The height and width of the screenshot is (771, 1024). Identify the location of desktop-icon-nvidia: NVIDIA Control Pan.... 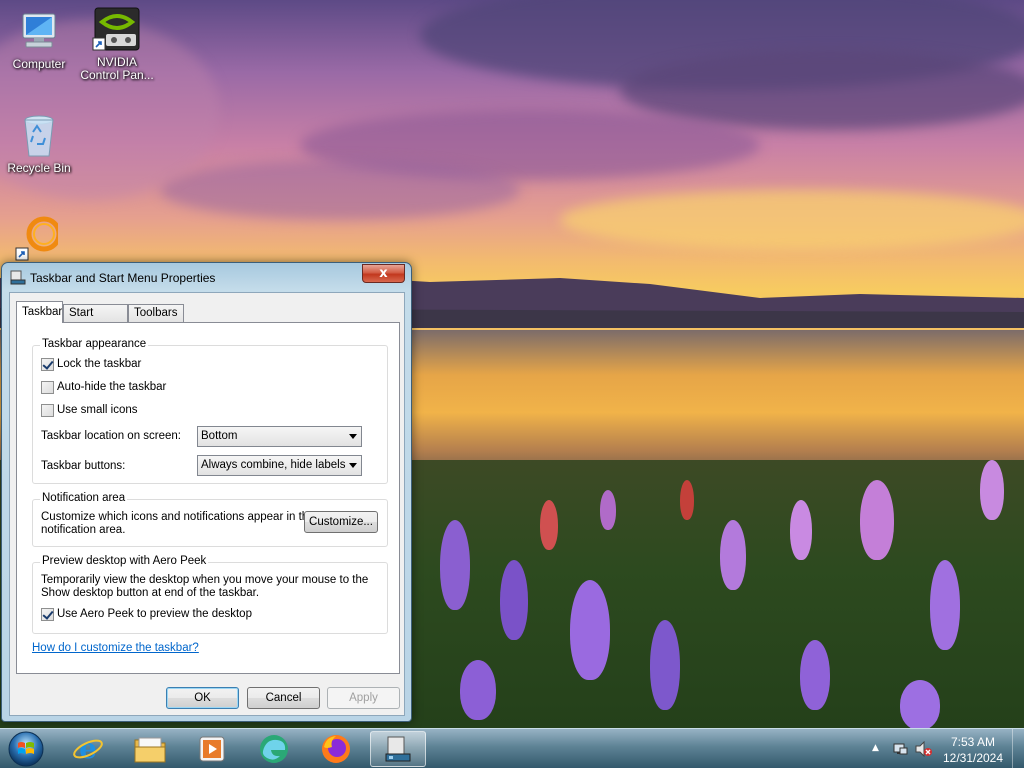
(117, 44).